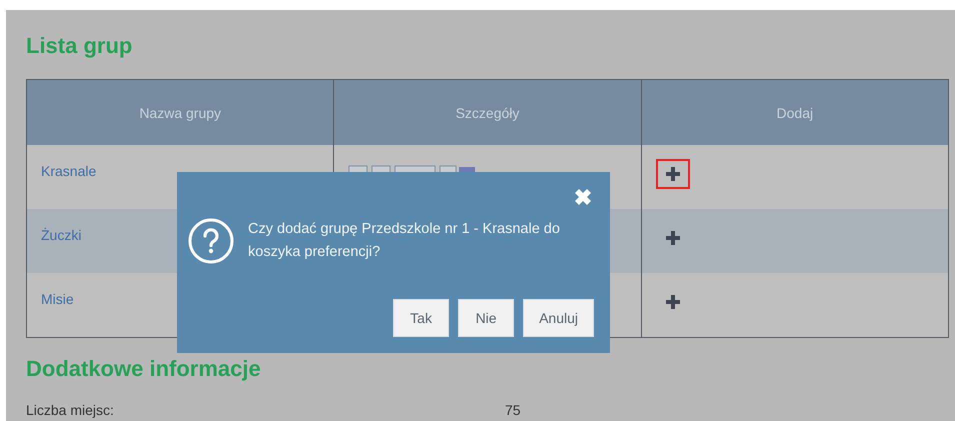 Image resolution: width=955 pixels, height=421 pixels. I want to click on column-header: Szczegóły, so click(488, 112).